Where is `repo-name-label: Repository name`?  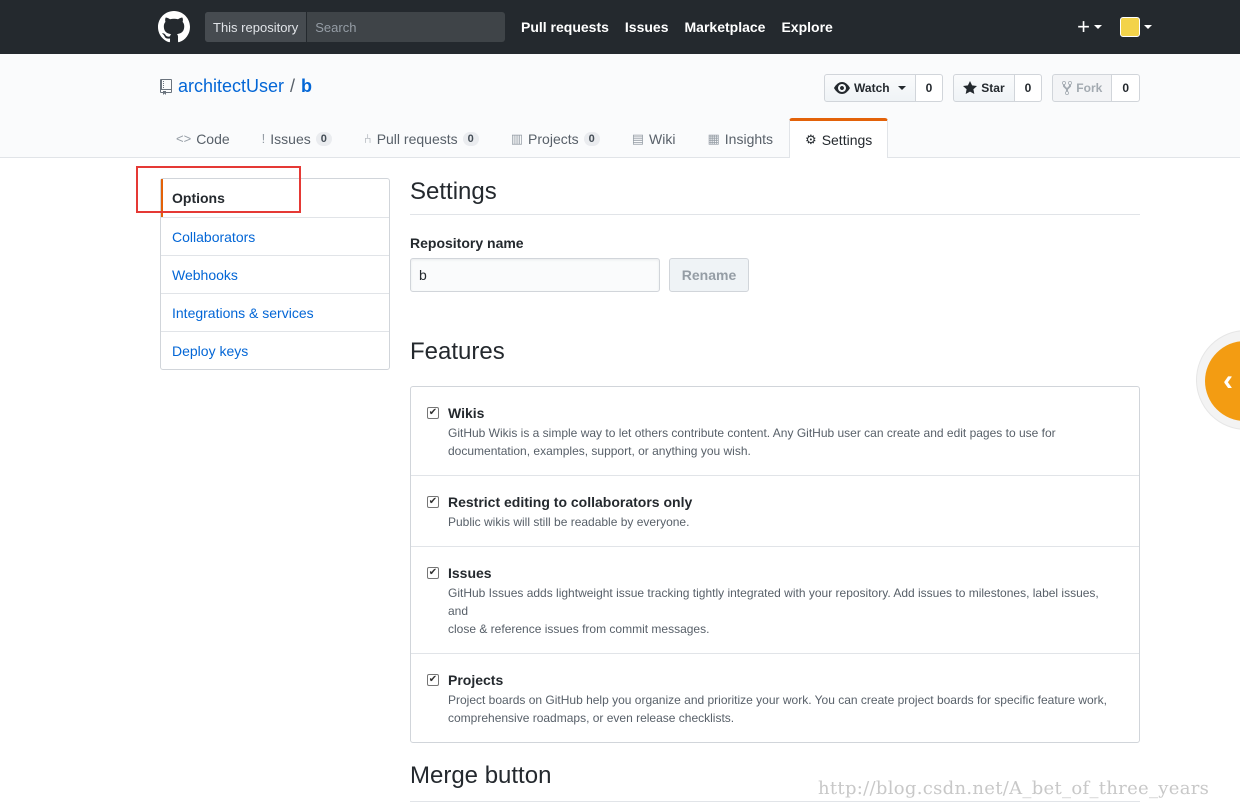 repo-name-label: Repository name is located at coordinates (467, 243).